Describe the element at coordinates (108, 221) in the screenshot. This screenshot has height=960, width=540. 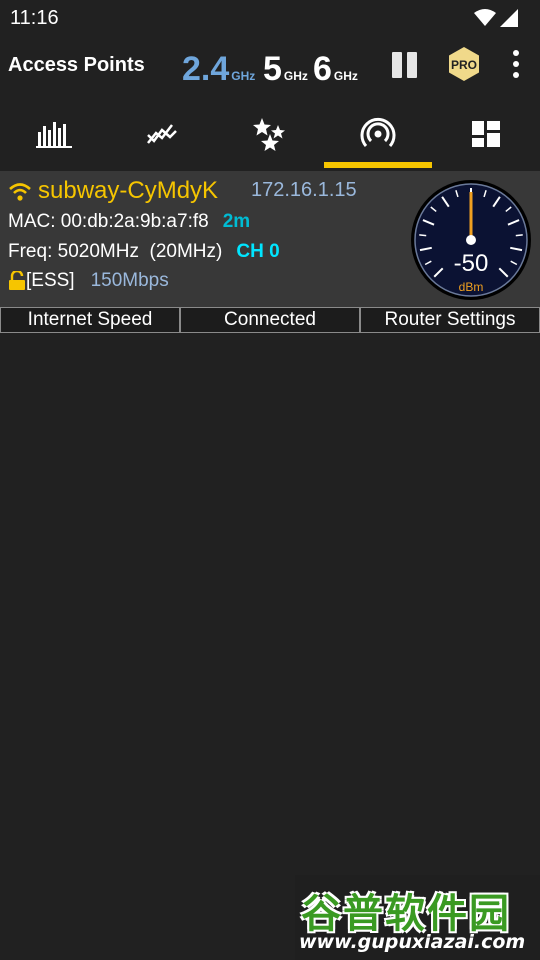
I see `mac-address: MAC: 00:db:2a:9b:a7:f8` at that location.